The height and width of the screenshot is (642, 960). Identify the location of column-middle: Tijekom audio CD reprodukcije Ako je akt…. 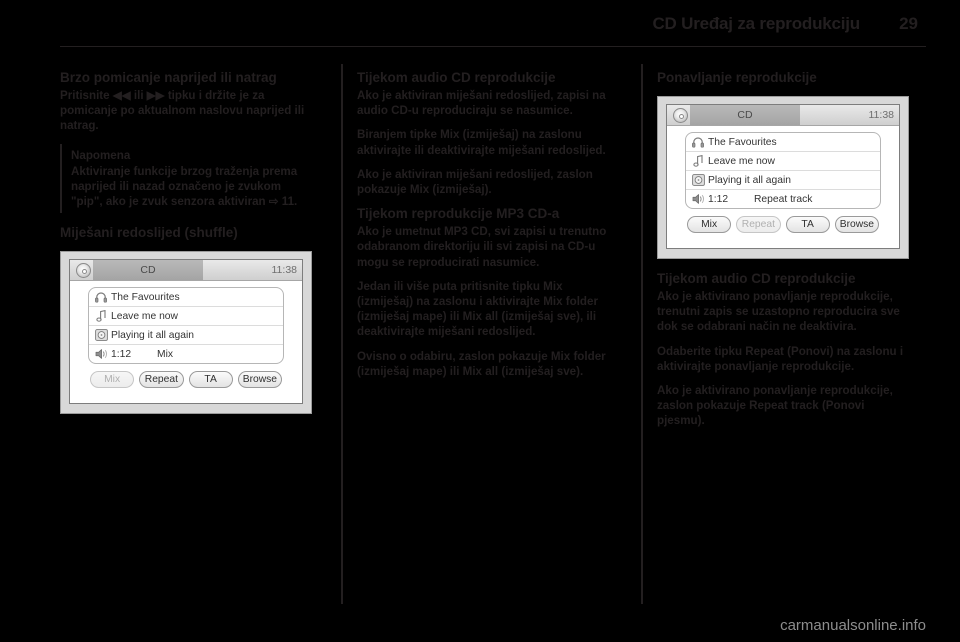
(483, 229).